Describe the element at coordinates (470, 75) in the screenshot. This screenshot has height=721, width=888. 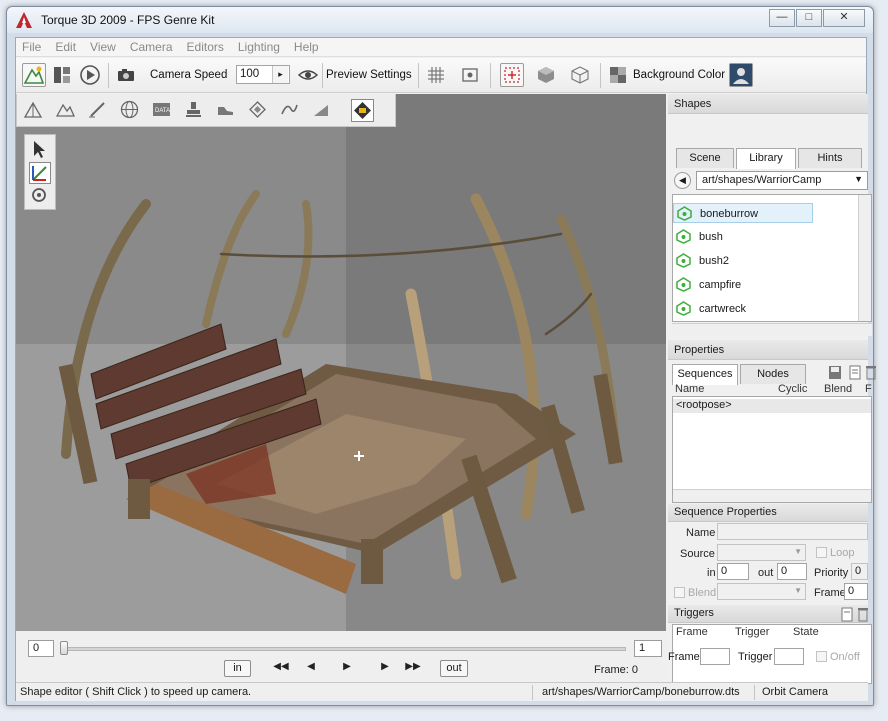
I see `fit-camera-button` at that location.